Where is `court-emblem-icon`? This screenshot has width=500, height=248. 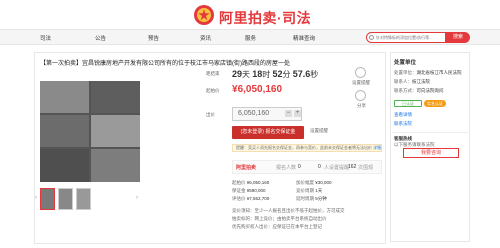 court-emblem-icon is located at coordinates (204, 15).